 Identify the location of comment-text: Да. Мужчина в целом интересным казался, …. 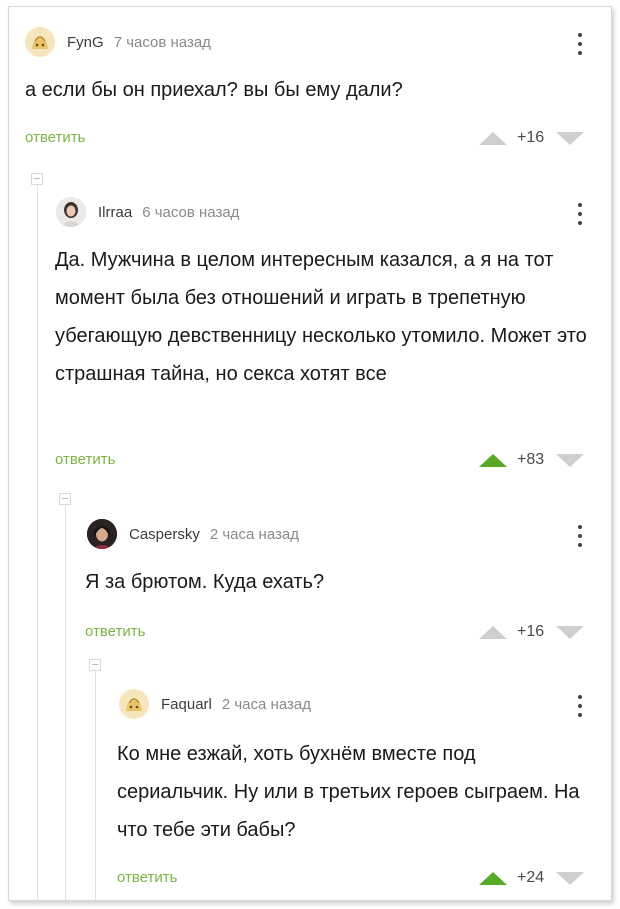
(321, 317).